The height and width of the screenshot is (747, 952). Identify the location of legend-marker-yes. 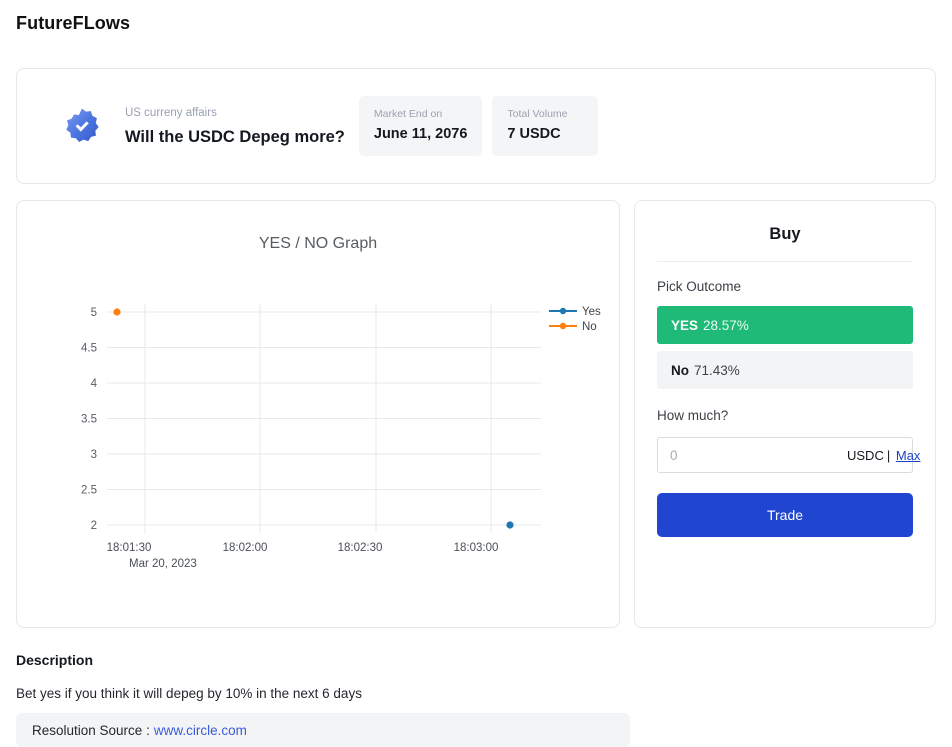
(563, 311).